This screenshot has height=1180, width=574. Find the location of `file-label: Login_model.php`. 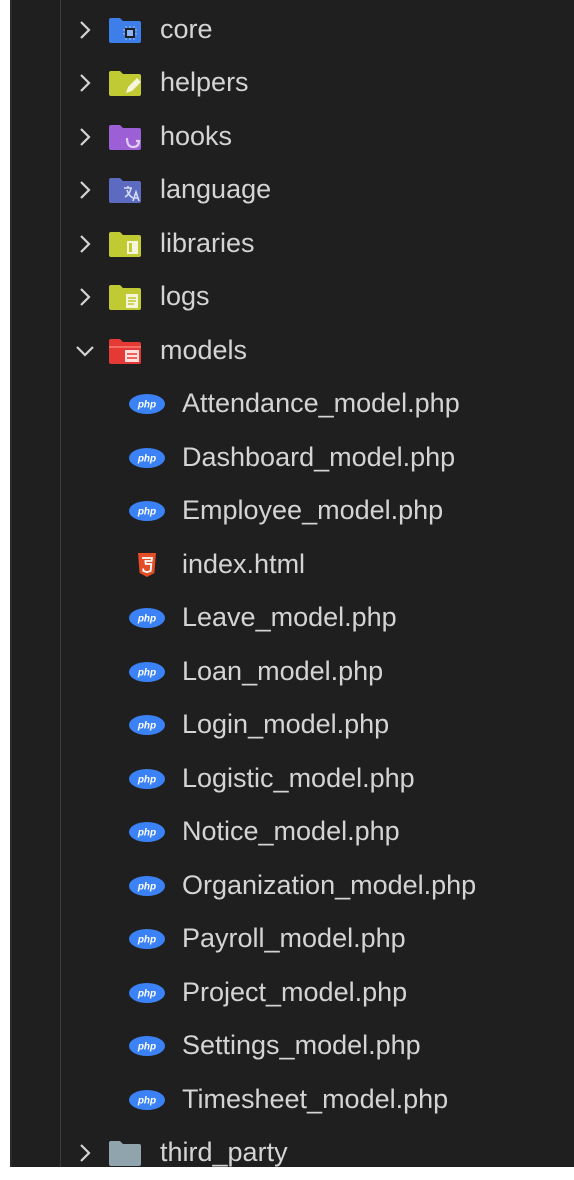

file-label: Login_model.php is located at coordinates (285, 724).